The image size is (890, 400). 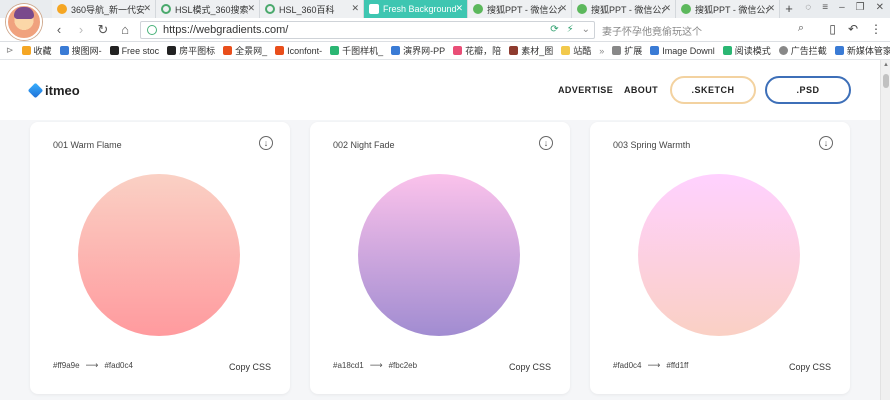 What do you see at coordinates (554, 29) in the screenshot?
I see `refresh-status-icon: ⟳` at bounding box center [554, 29].